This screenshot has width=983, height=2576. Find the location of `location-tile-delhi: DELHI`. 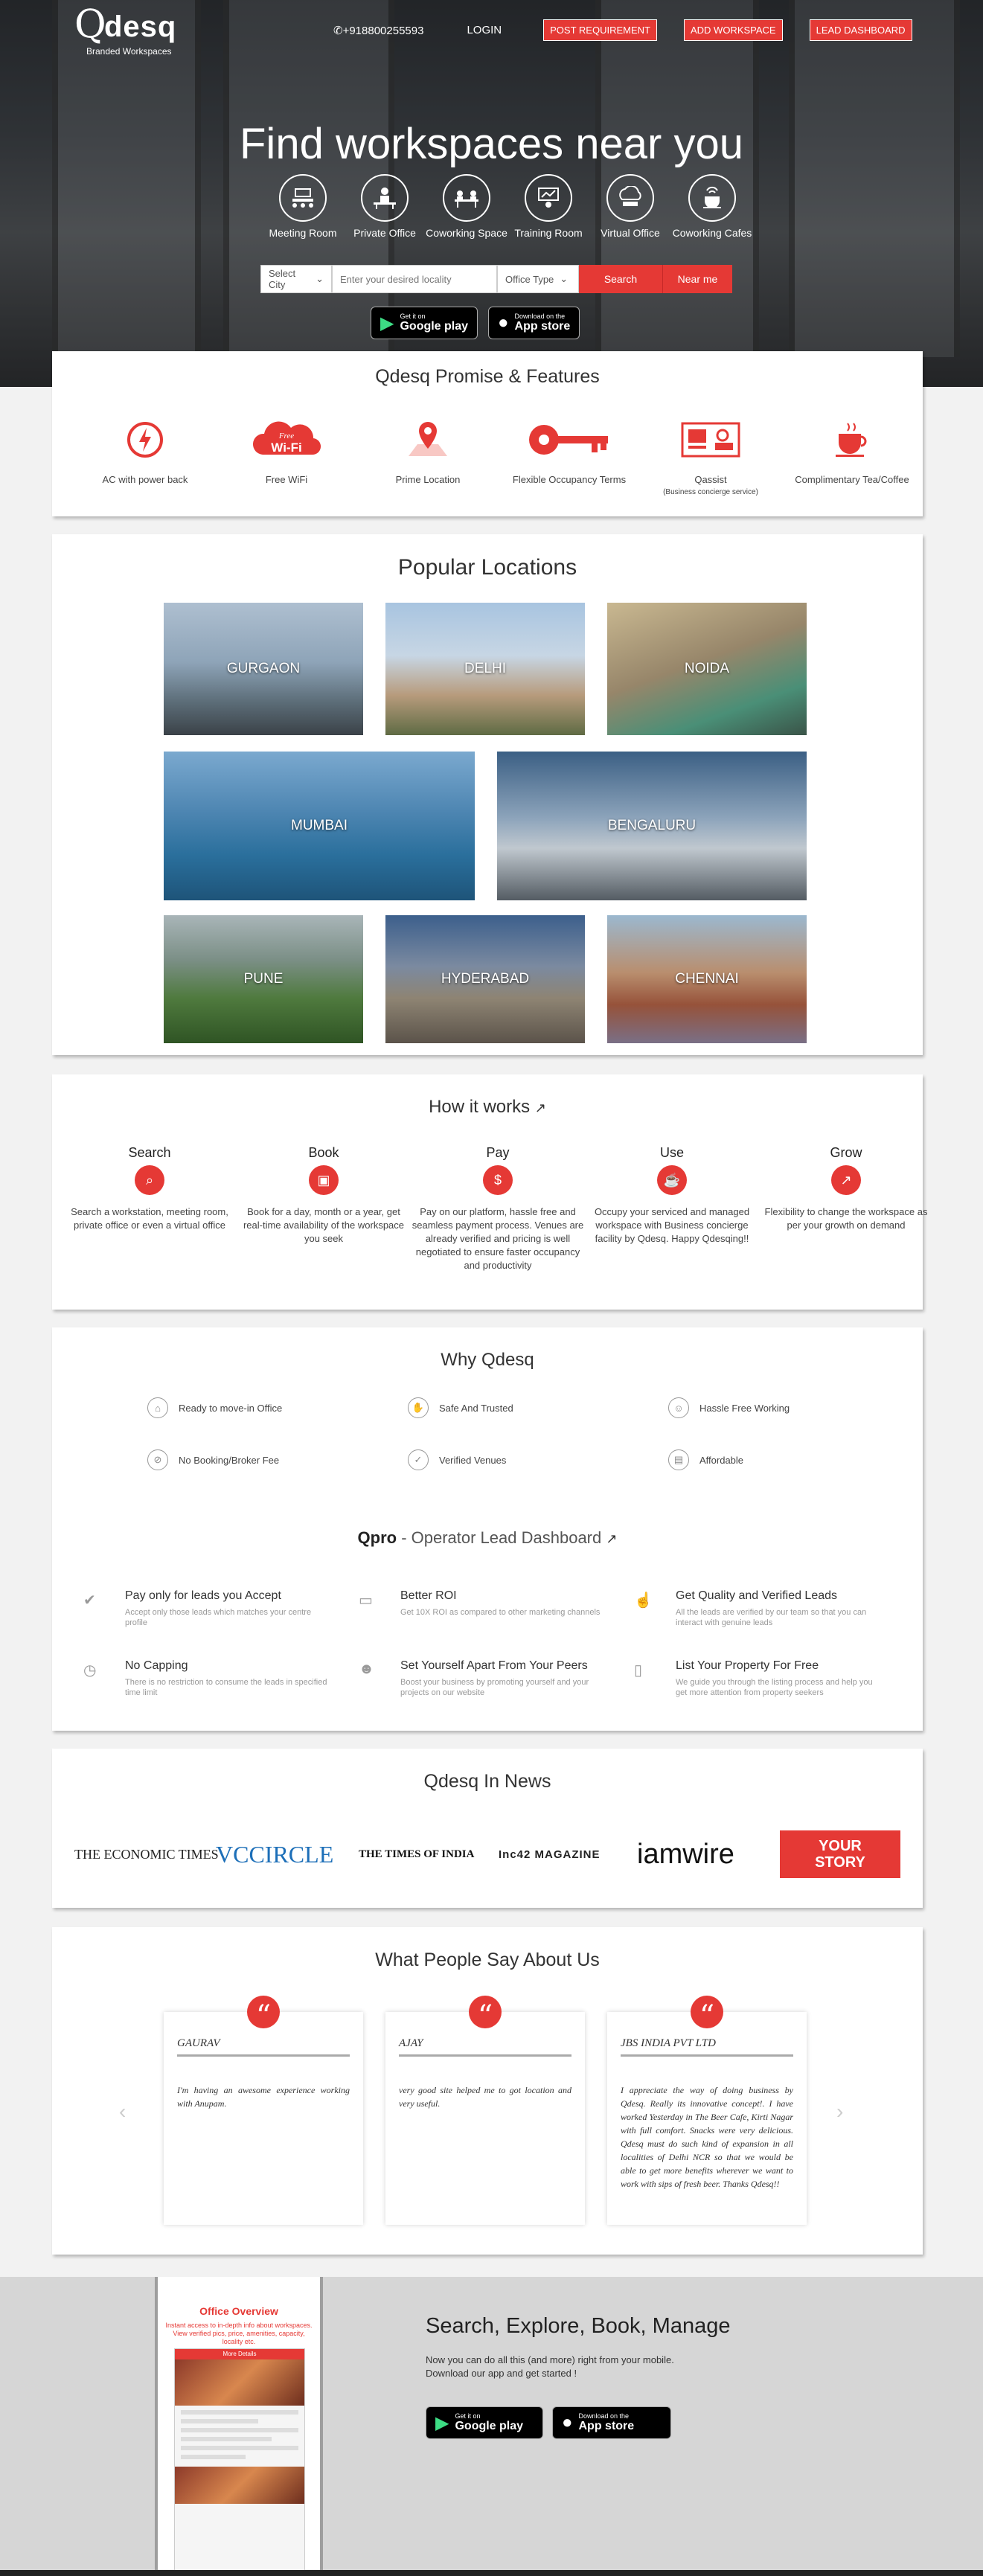

location-tile-delhi: DELHI is located at coordinates (485, 669).